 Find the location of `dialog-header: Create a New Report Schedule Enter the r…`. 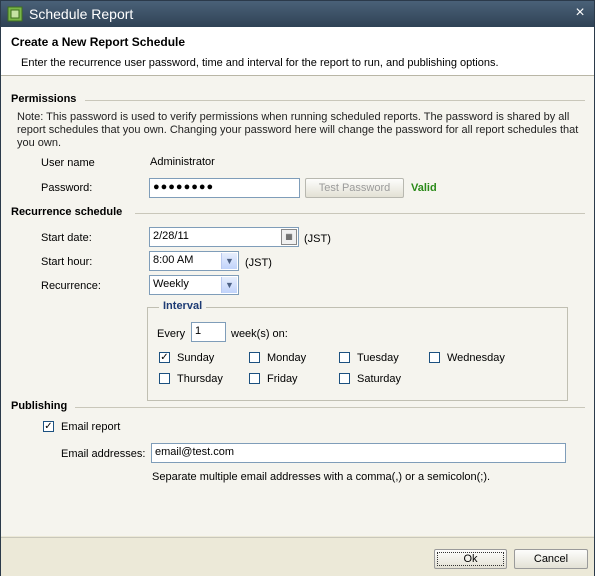

dialog-header: Create a New Report Schedule Enter the r… is located at coordinates (297, 51).